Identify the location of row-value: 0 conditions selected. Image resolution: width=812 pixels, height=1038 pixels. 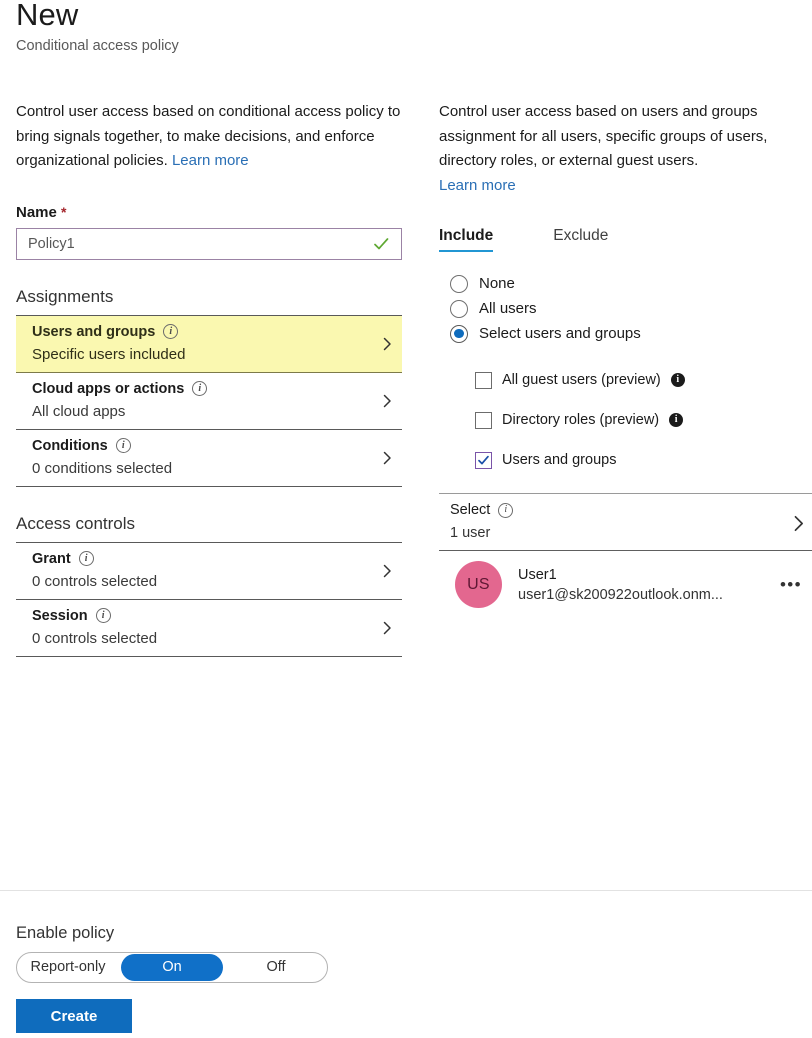
(102, 468).